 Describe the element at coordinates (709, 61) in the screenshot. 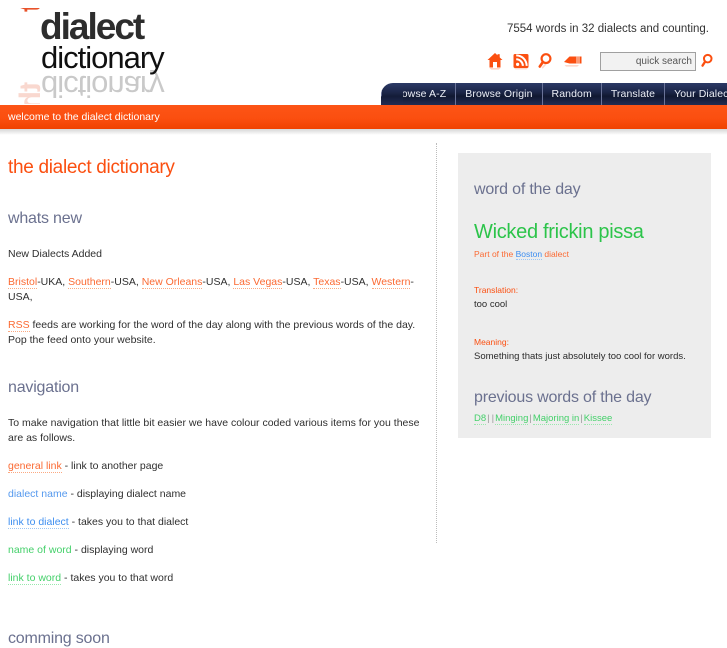

I see `search-submit-icon` at that location.